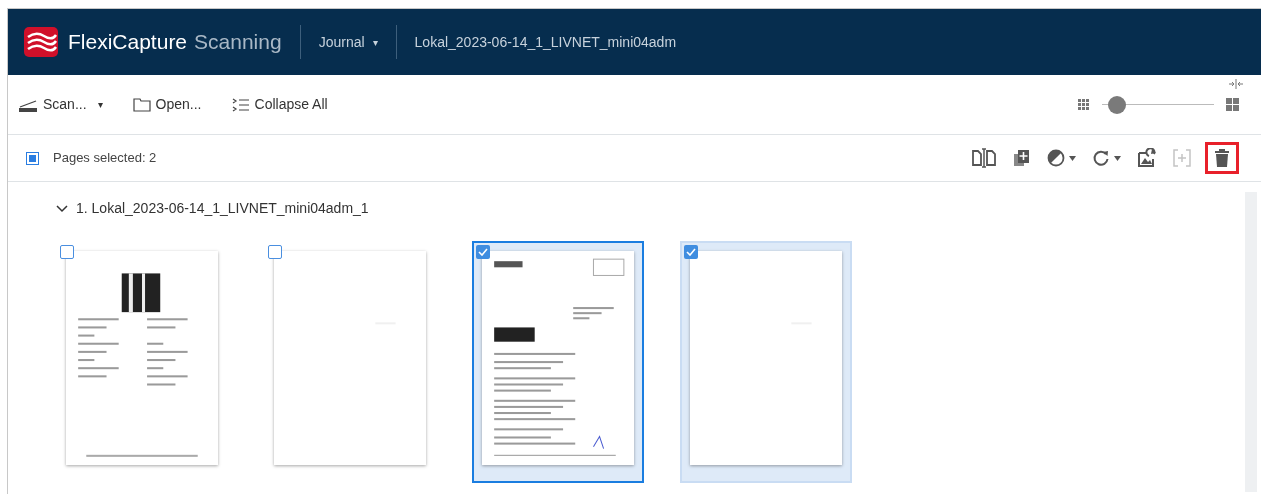 This screenshot has width=1261, height=494. What do you see at coordinates (240, 104) in the screenshot?
I see `collapse-list-icon` at bounding box center [240, 104].